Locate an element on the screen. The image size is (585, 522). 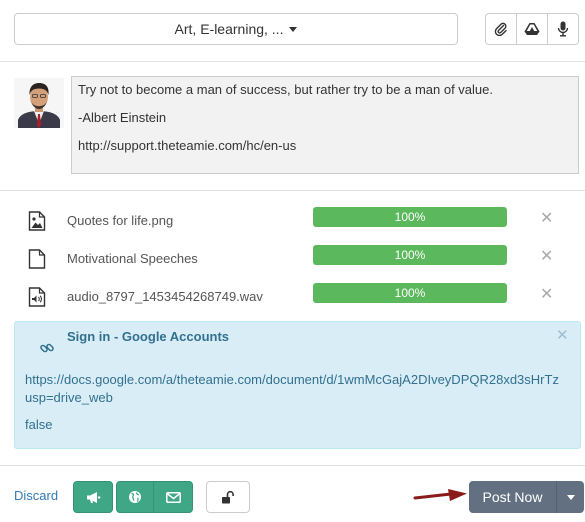
audio-file-icon is located at coordinates (37, 297).